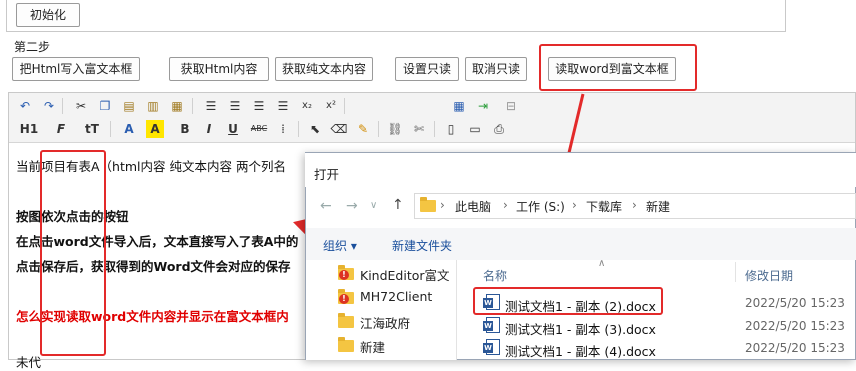 The width and height of the screenshot is (856, 371). I want to click on tree-item-mh72client: MH72Client, so click(396, 299).